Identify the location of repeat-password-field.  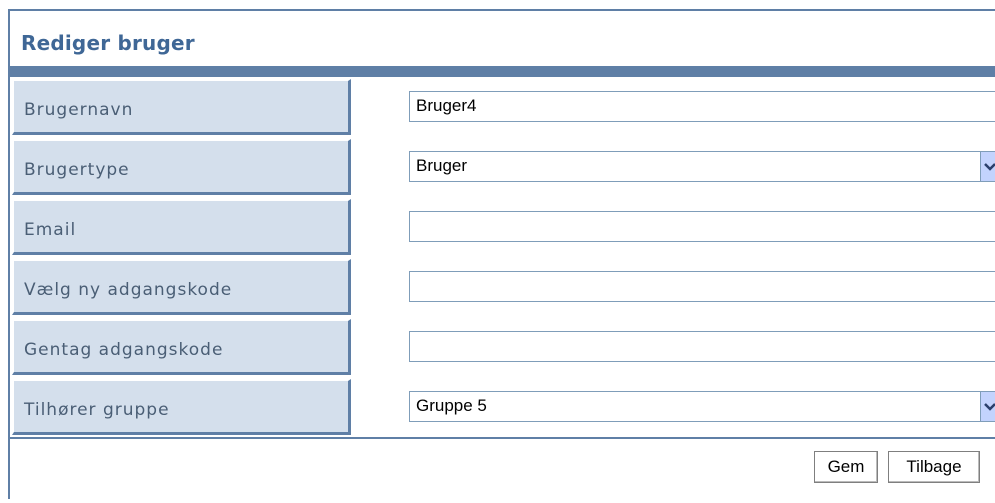
(702, 346).